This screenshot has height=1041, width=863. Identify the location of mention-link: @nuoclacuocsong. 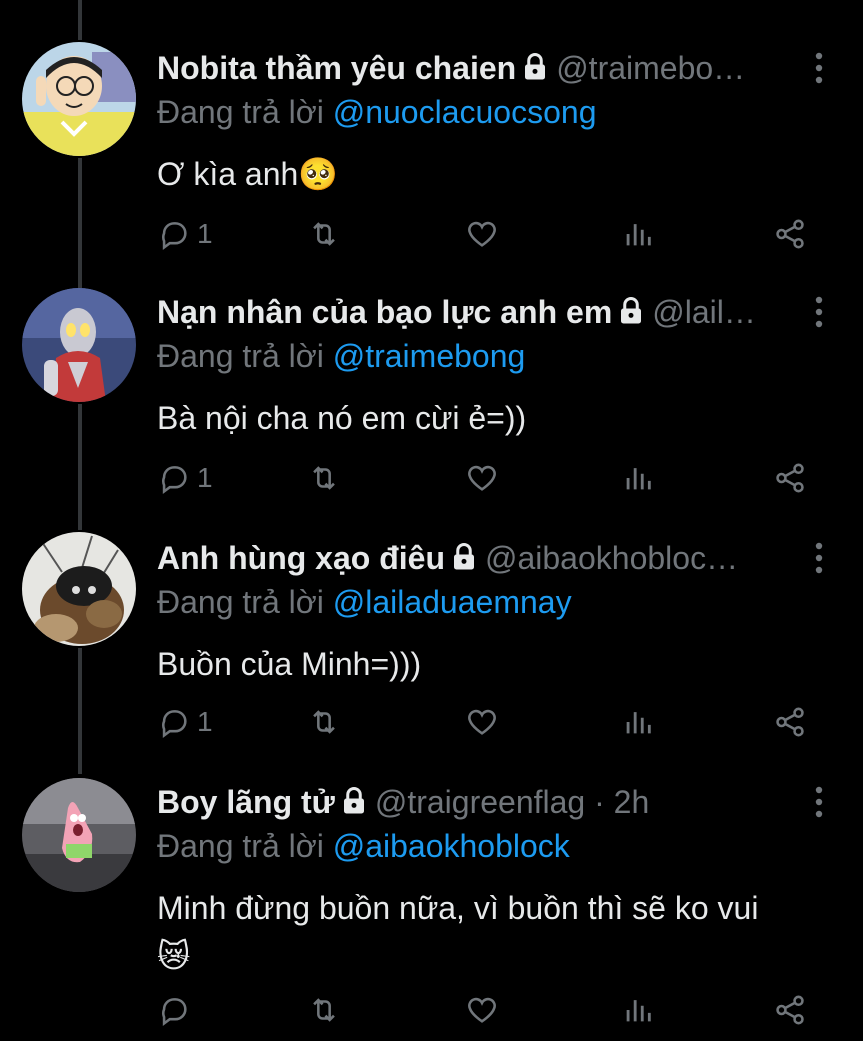
(465, 112).